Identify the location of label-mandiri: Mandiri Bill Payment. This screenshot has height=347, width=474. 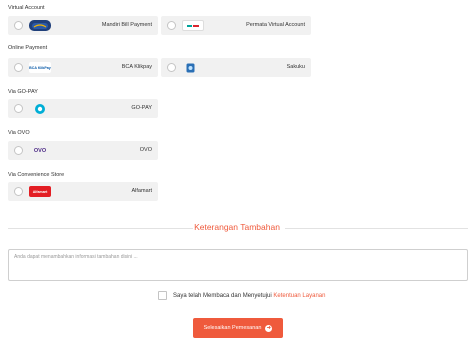
(126, 25).